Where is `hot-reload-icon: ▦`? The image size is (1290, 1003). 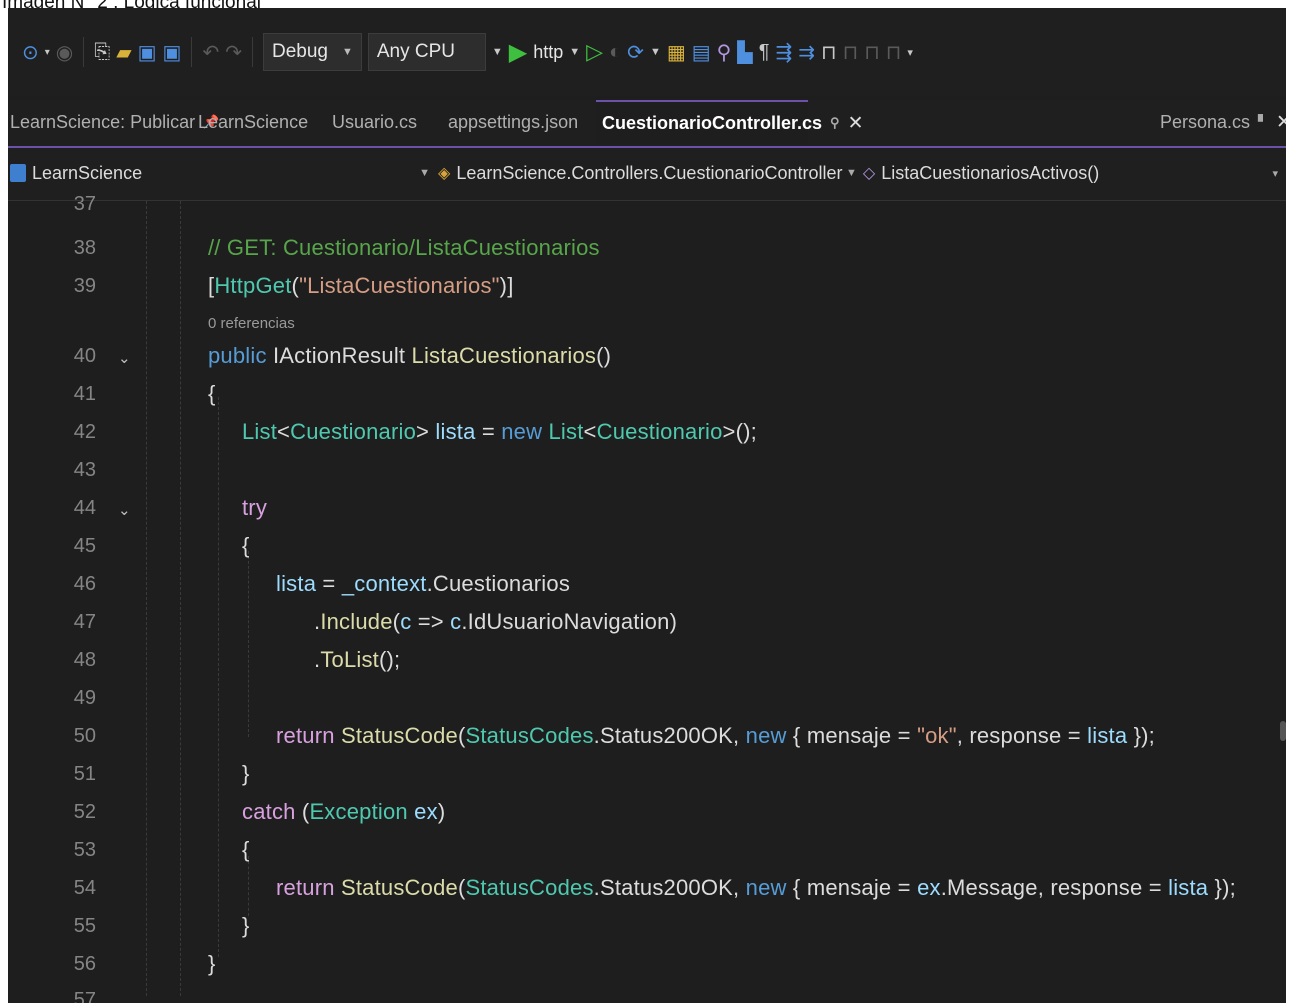
hot-reload-icon: ▦ is located at coordinates (676, 52).